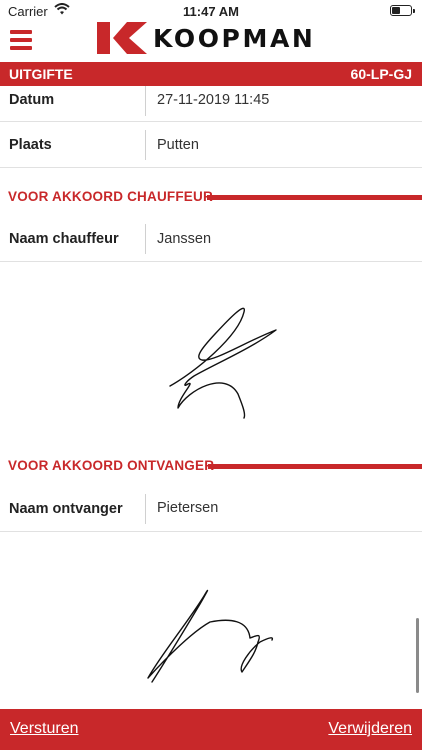  What do you see at coordinates (370, 729) in the screenshot?
I see `delete-button: Verwijderen` at bounding box center [370, 729].